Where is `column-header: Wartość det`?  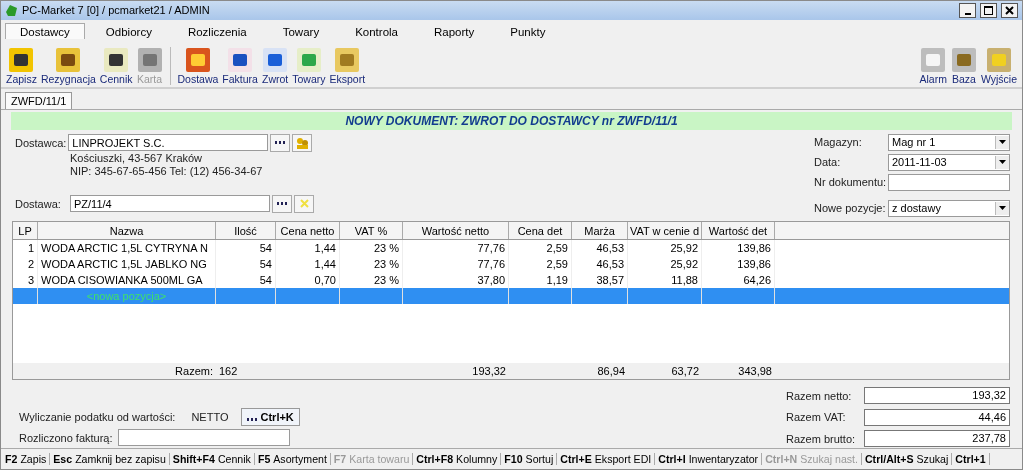 column-header: Wartość det is located at coordinates (738, 231).